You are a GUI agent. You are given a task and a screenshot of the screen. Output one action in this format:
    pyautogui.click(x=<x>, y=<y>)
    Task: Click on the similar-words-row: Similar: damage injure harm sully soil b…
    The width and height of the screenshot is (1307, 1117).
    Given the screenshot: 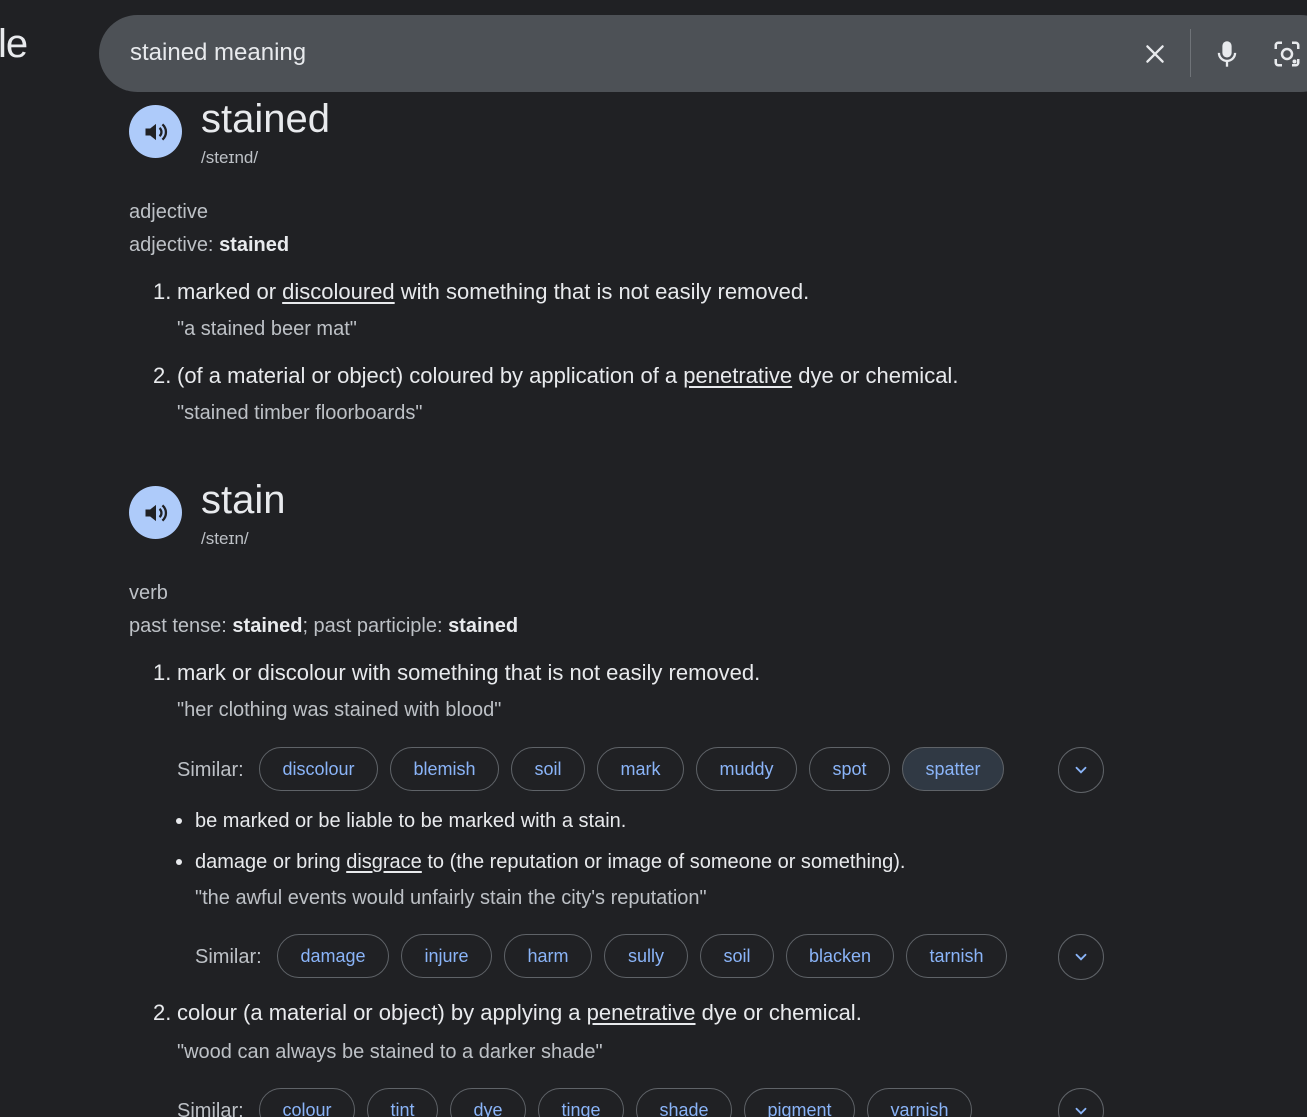 What is the action you would take?
    pyautogui.click(x=625, y=958)
    